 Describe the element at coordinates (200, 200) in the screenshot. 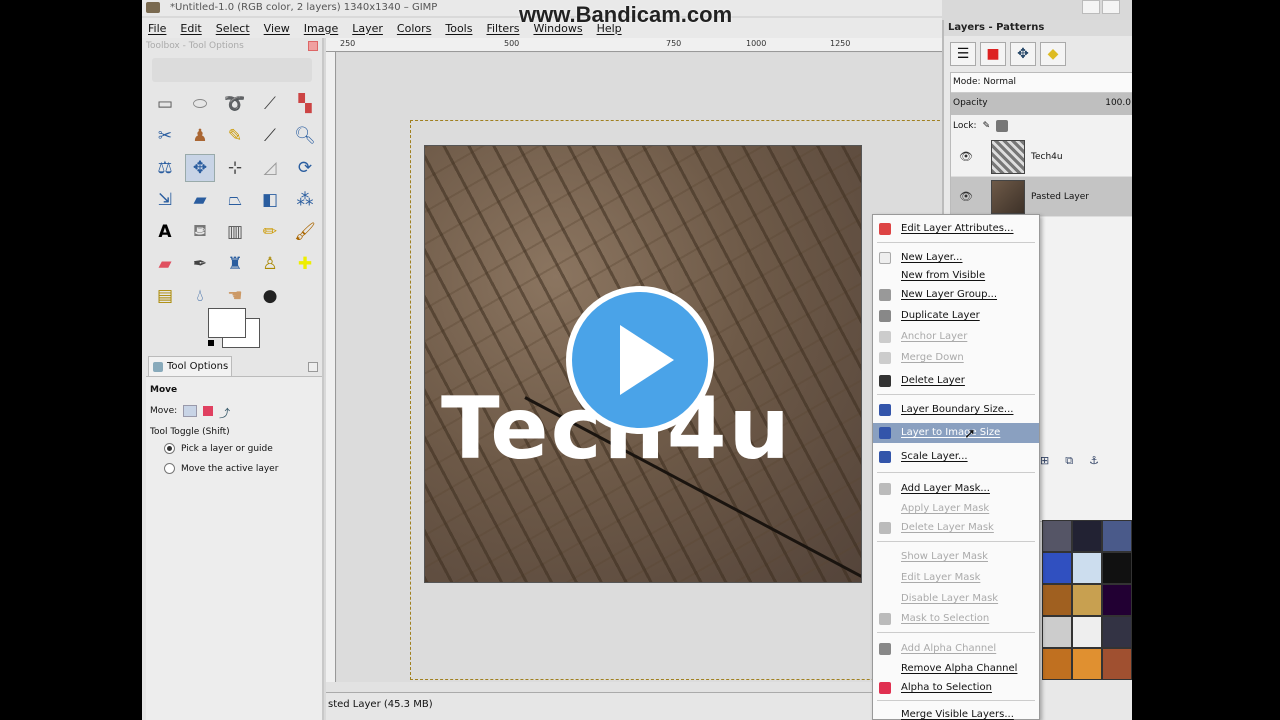

I see `shear-tool-icon: ▰` at that location.